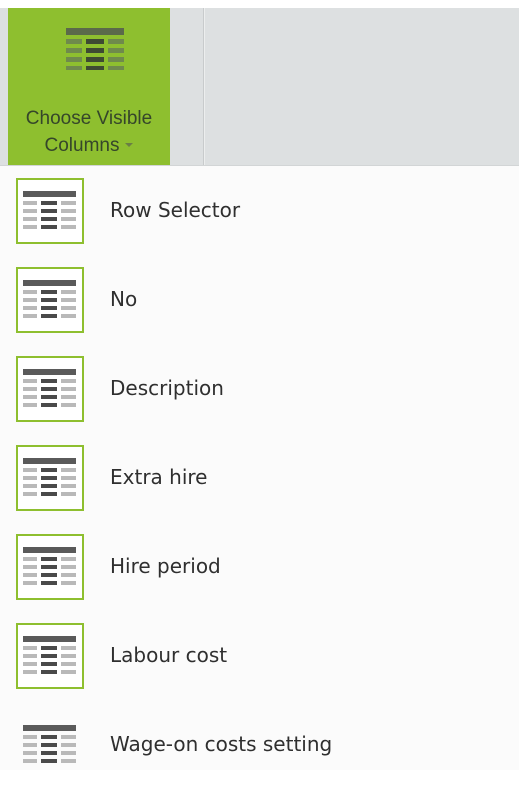  Describe the element at coordinates (259, 299) in the screenshot. I see `menu-item-no: No` at that location.